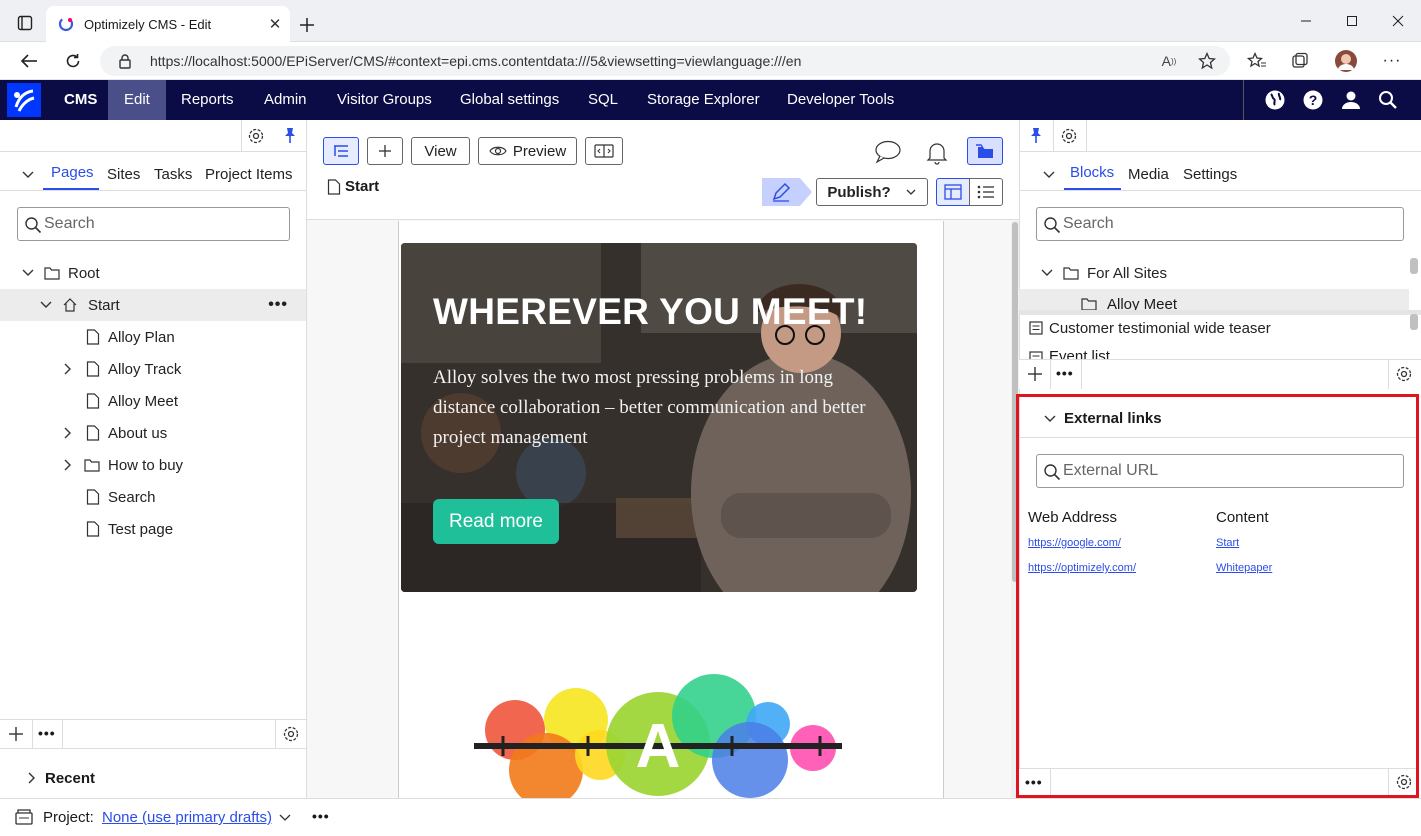  Describe the element at coordinates (1214, 351) in the screenshot. I see `block-item: Event list` at that location.